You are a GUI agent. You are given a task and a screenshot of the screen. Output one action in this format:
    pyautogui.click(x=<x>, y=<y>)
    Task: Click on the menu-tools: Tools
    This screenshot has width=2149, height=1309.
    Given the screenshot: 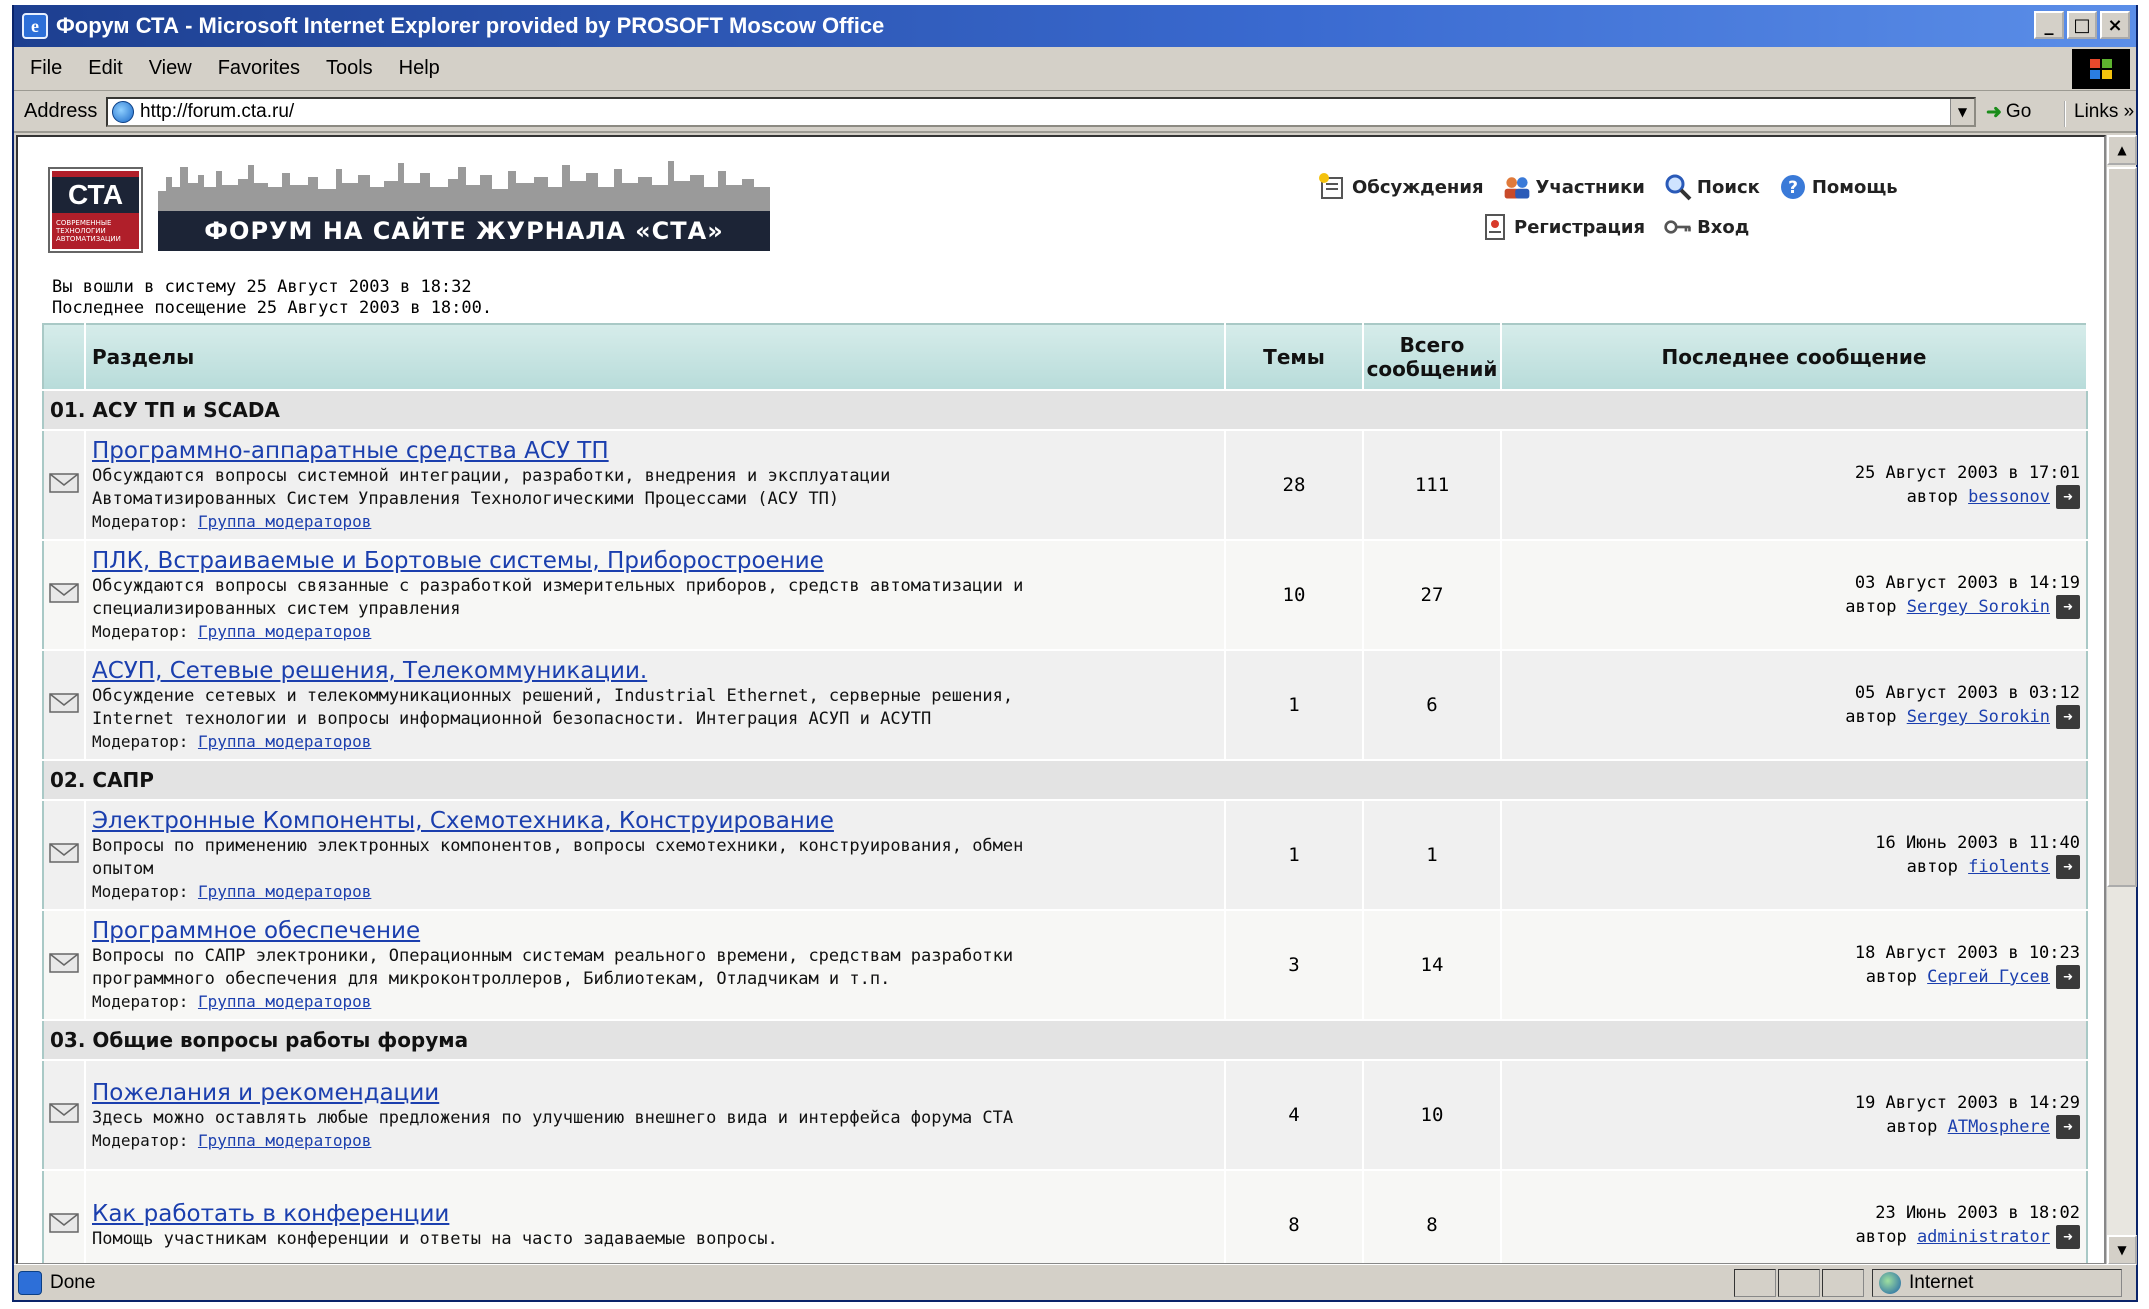 What is the action you would take?
    pyautogui.click(x=349, y=68)
    